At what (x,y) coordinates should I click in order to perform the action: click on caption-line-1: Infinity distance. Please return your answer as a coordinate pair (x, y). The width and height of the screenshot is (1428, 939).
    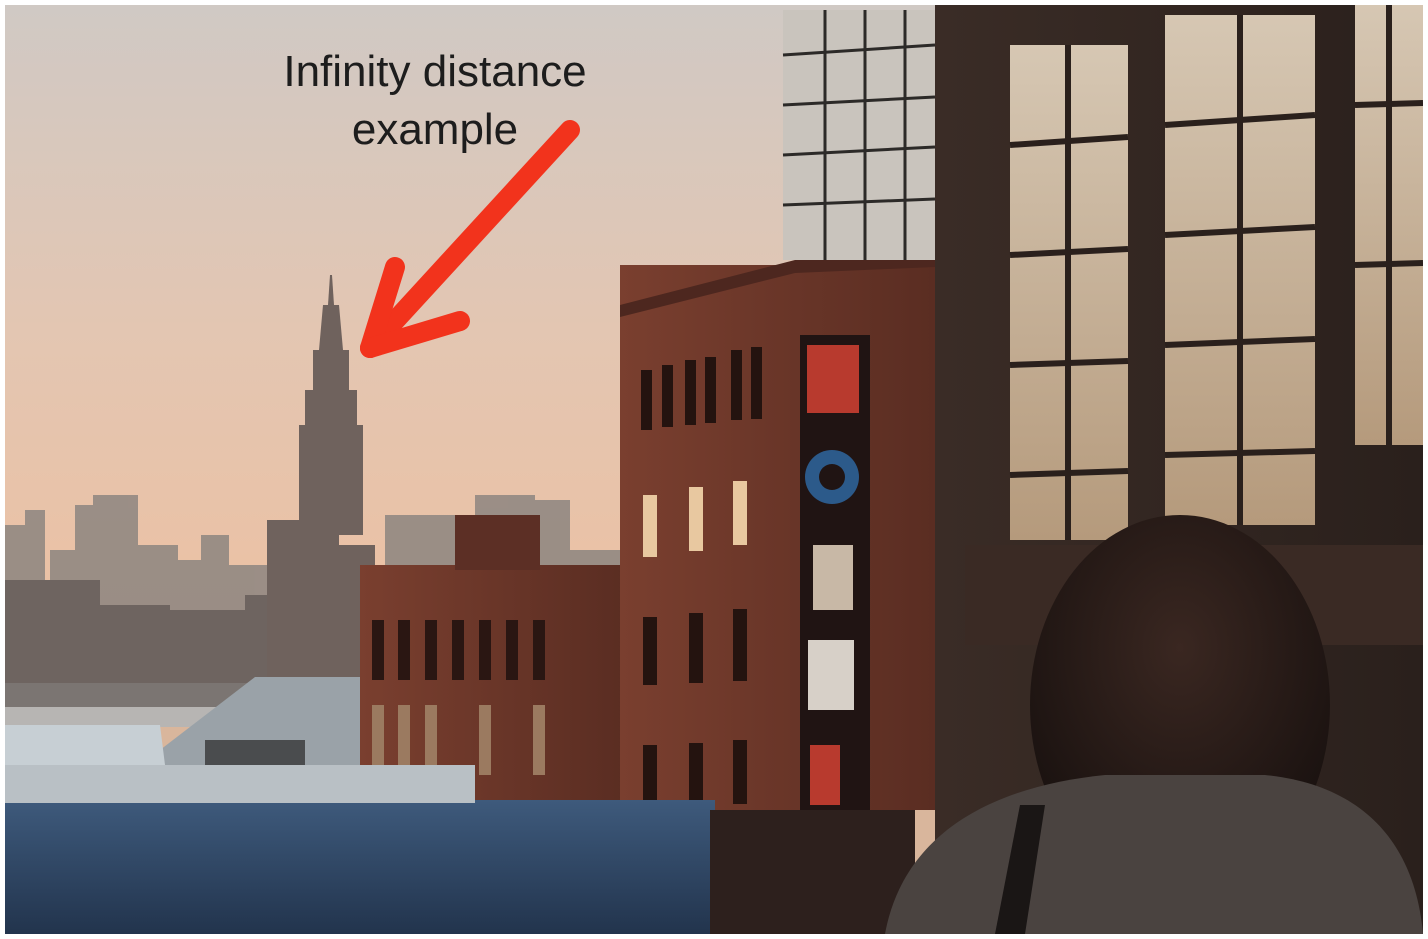
    Looking at the image, I should click on (435, 71).